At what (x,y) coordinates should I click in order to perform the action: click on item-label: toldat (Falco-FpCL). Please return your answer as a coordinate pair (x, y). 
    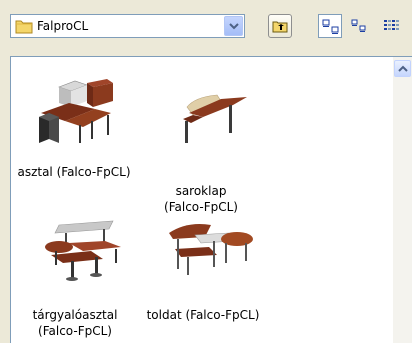
    Looking at the image, I should click on (203, 315).